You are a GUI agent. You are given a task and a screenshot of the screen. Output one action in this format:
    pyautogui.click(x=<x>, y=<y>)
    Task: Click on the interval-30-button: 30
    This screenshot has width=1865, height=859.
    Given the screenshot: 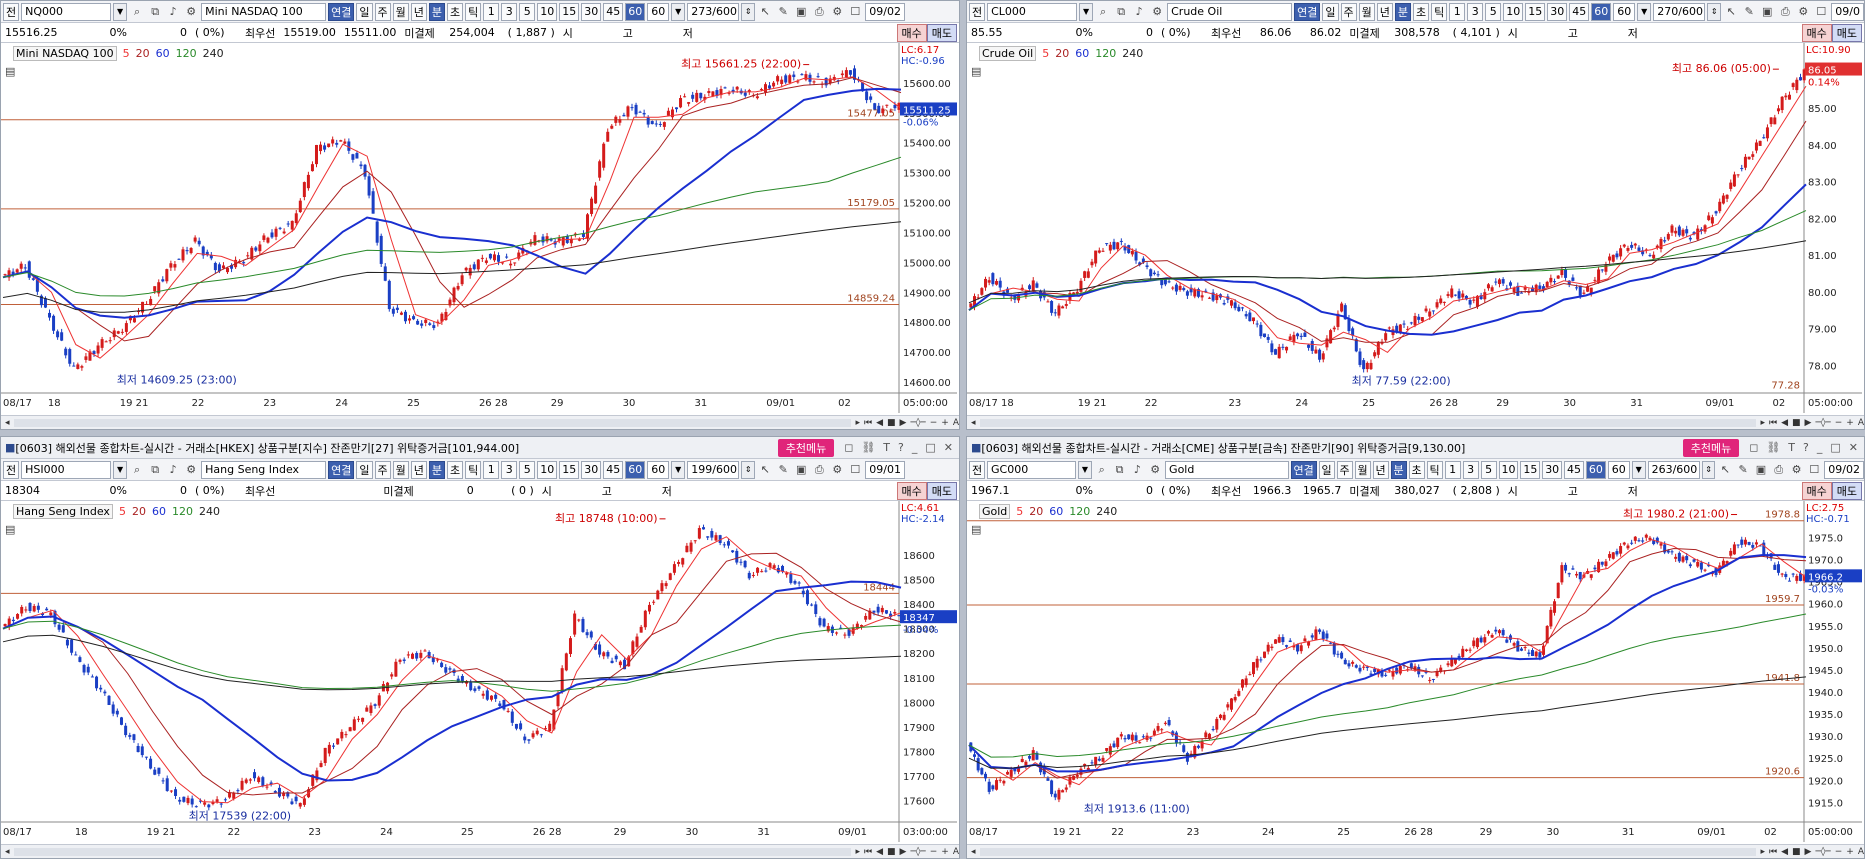 What is the action you would take?
    pyautogui.click(x=591, y=469)
    